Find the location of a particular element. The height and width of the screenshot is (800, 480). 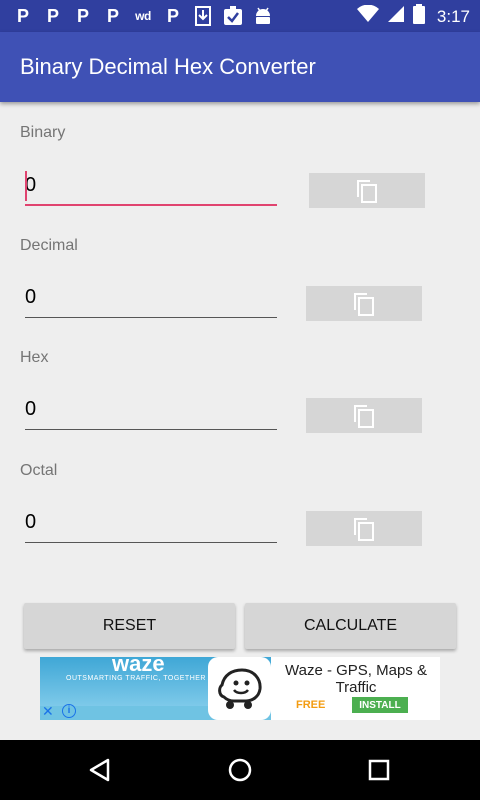

ad-info-icon: i is located at coordinates (69, 711).